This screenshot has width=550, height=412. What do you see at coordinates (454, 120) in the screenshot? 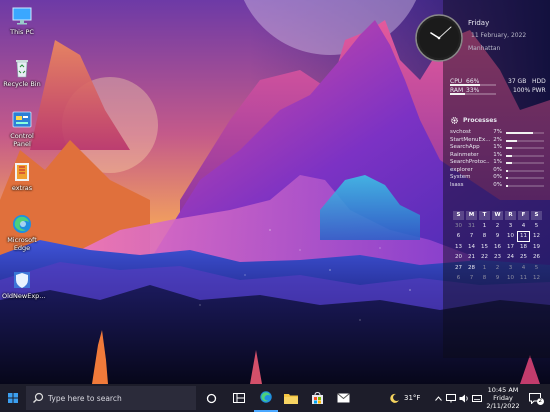
I see `gear-icon` at bounding box center [454, 120].